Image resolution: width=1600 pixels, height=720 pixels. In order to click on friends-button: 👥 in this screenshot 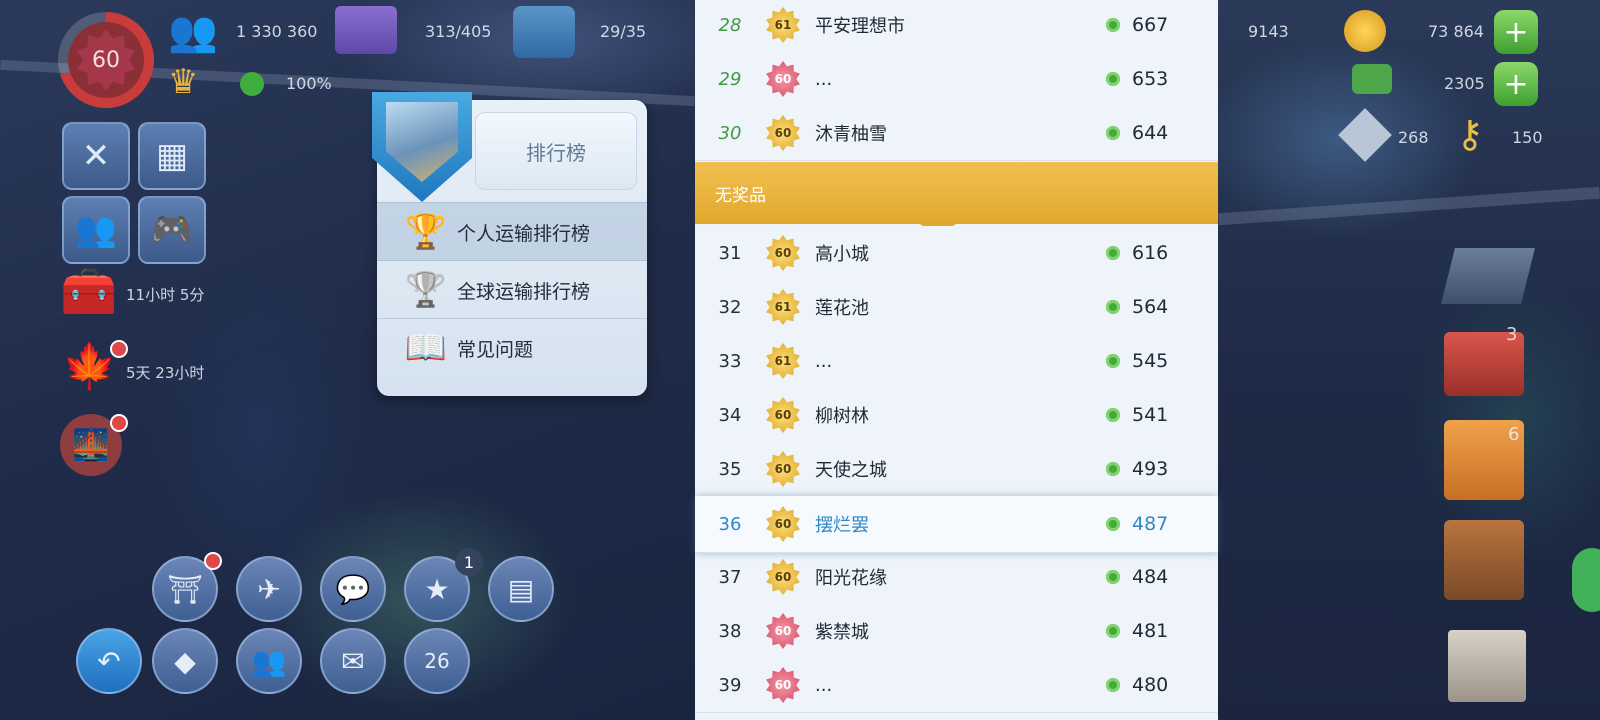, I will do `click(96, 230)`.